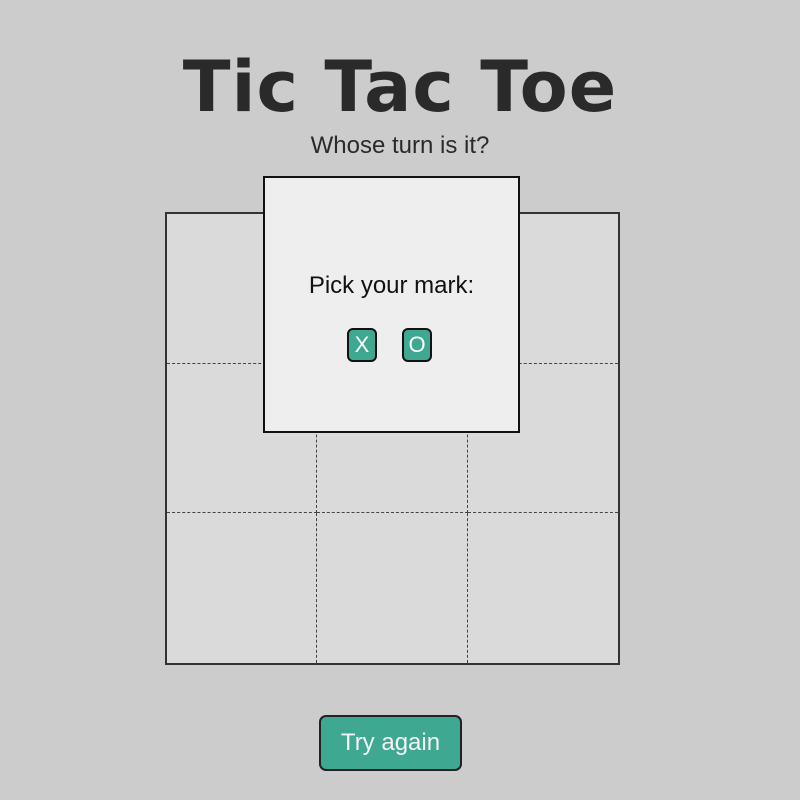  Describe the element at coordinates (400, 86) in the screenshot. I see `game-title: Tic Tac Toe` at that location.